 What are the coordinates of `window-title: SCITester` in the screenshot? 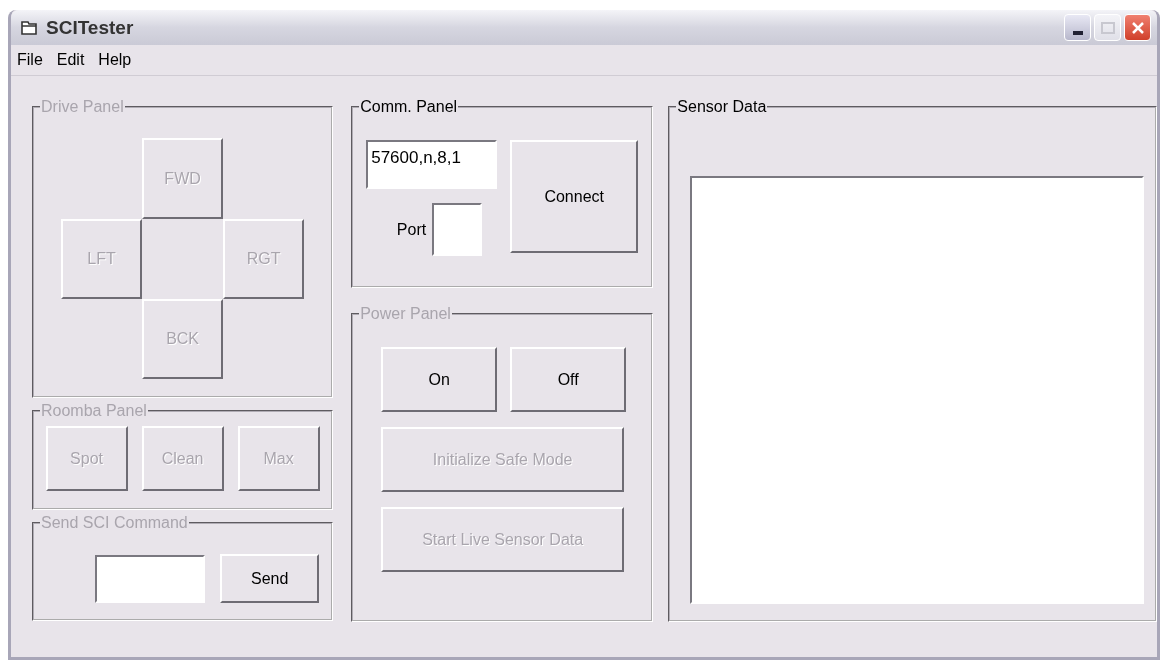 It's located at (90, 27).